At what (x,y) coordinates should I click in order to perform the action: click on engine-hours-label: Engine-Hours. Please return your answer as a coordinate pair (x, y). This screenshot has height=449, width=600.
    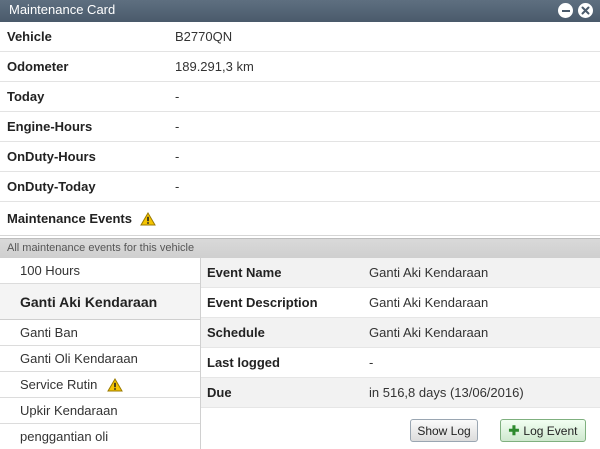
    Looking at the image, I should click on (50, 126).